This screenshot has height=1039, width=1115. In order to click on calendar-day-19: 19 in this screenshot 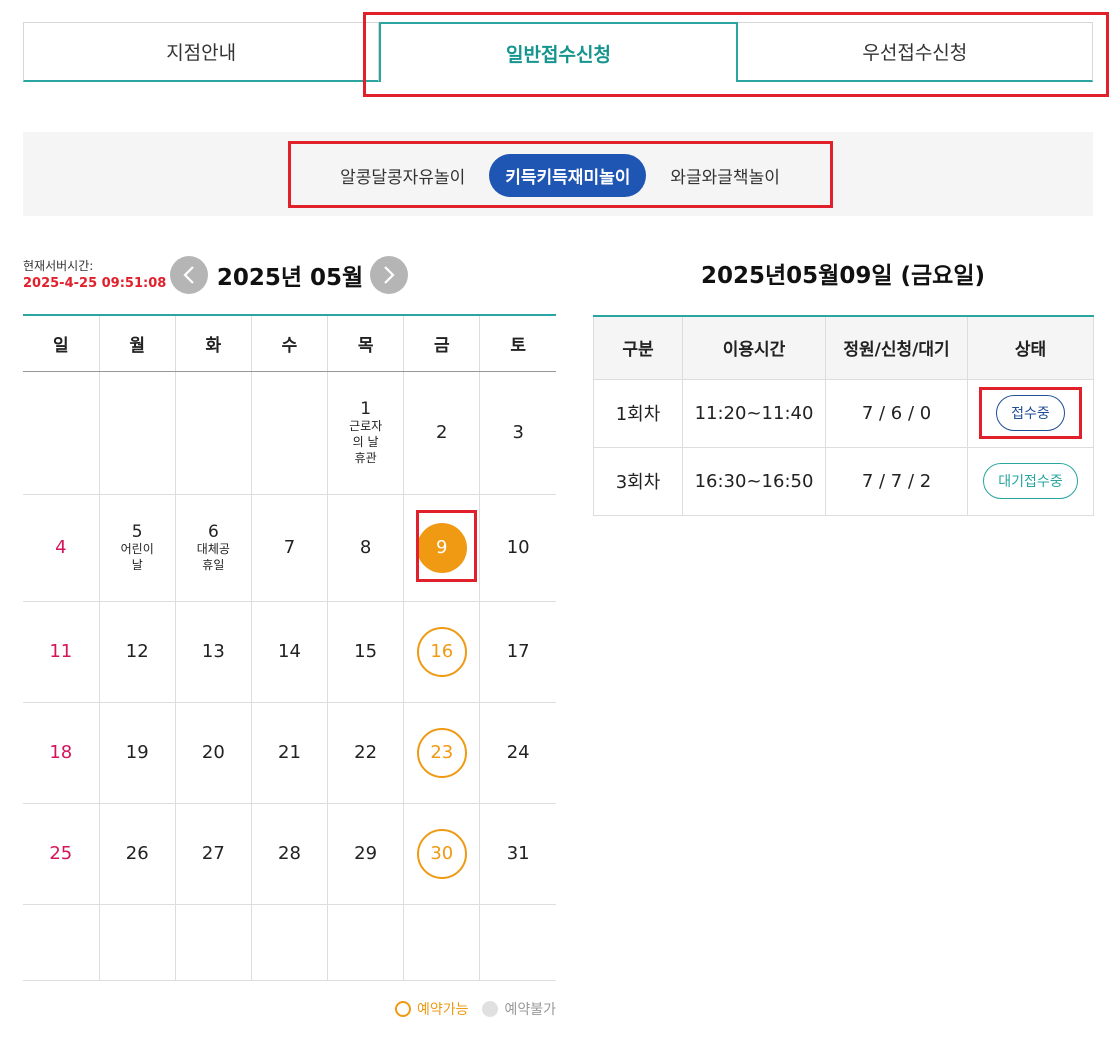, I will do `click(137, 753)`.